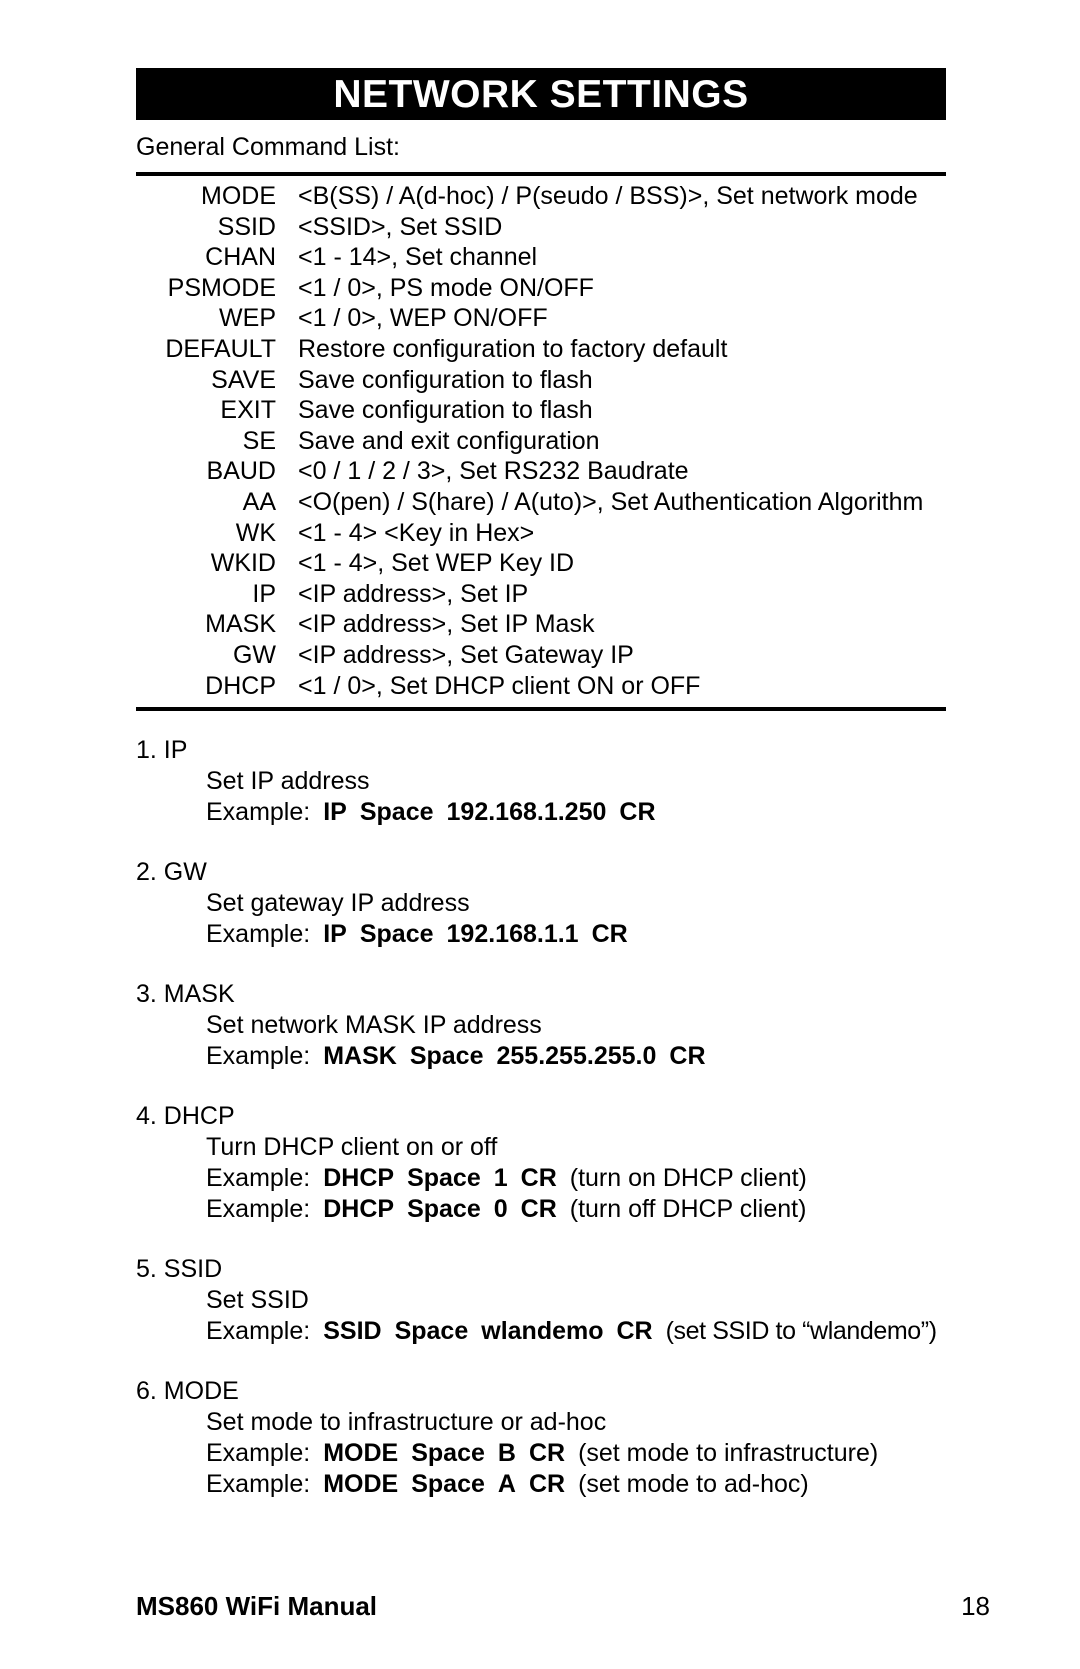 The width and height of the screenshot is (1080, 1669). Describe the element at coordinates (248, 410) in the screenshot. I see `command-name: EXIT` at that location.